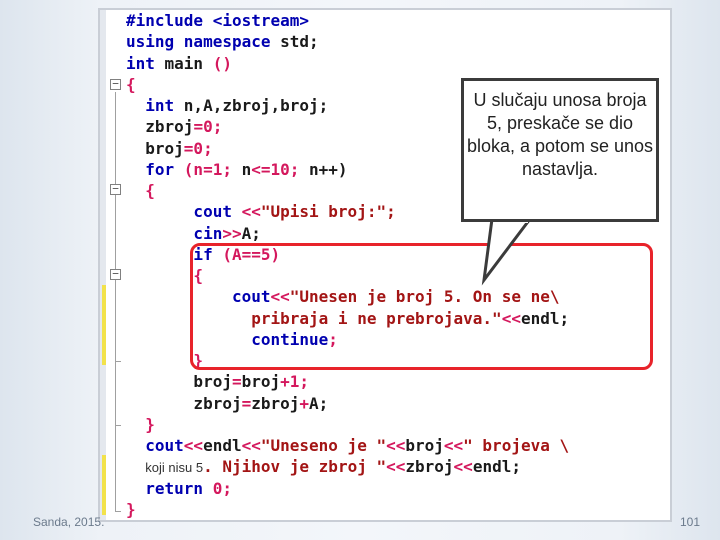 The height and width of the screenshot is (540, 720). I want to click on code-token: " brojeva \, so click(516, 445).